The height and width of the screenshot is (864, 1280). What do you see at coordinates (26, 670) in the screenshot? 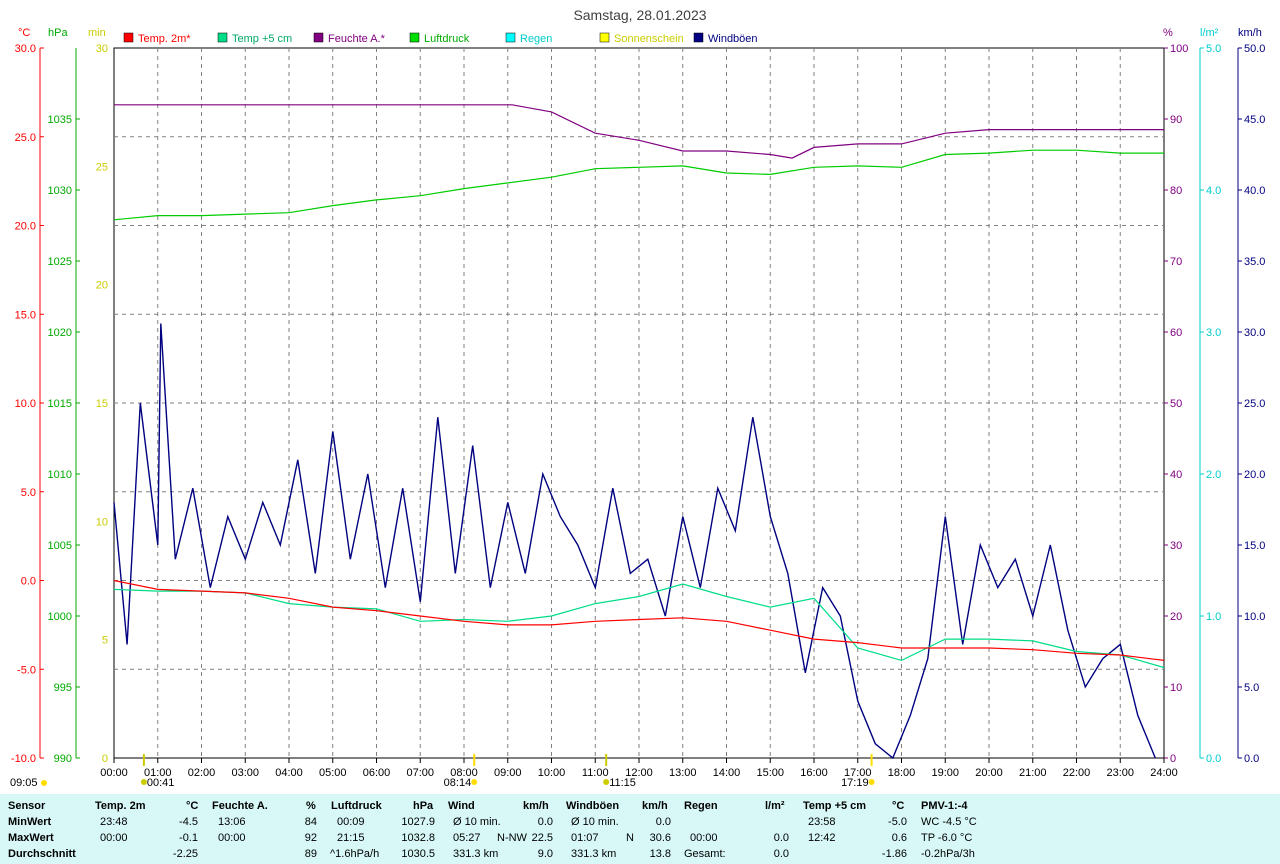
I see `temp-tick-7: -5.0` at bounding box center [26, 670].